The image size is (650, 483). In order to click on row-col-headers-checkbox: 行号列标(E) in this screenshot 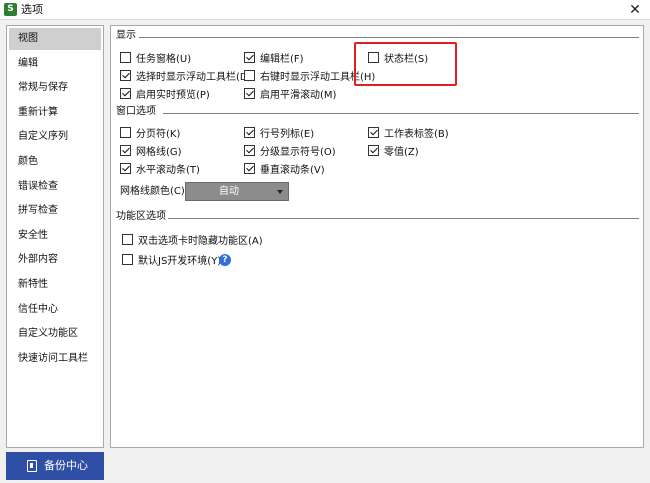, I will do `click(279, 132)`.